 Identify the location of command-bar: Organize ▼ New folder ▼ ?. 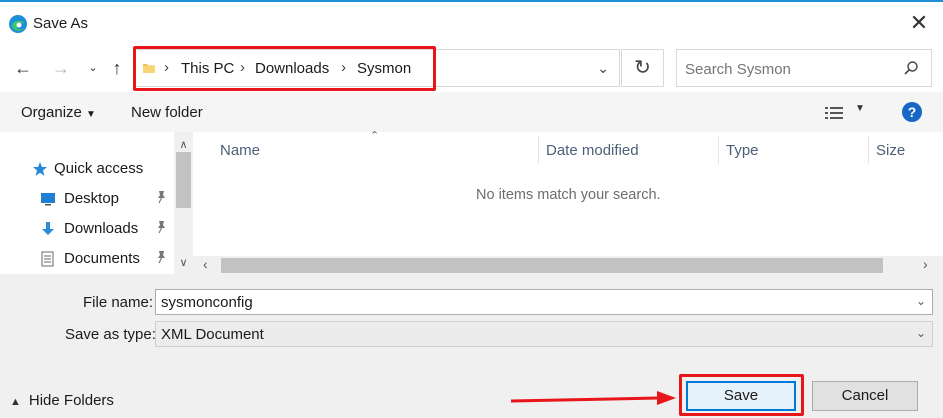
(471, 112).